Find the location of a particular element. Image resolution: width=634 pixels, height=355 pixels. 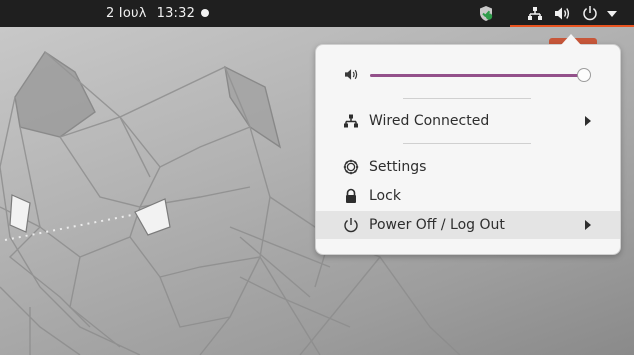

volume-slider is located at coordinates (480, 75).